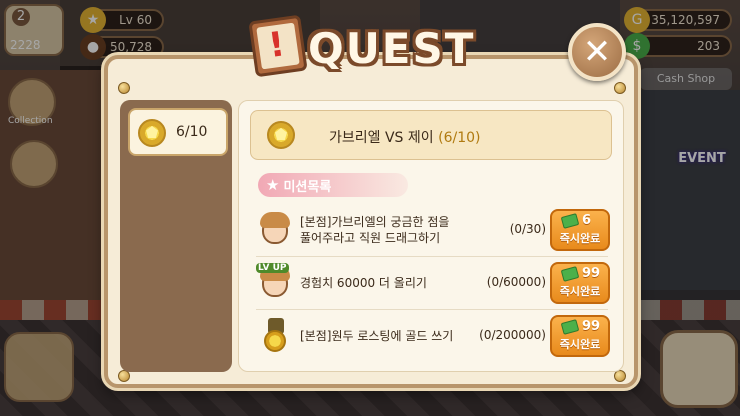 Image resolution: width=740 pixels, height=416 pixels. Describe the element at coordinates (381, 138) in the screenshot. I see `quest-header-name: 가브리엘 VS 제이` at that location.